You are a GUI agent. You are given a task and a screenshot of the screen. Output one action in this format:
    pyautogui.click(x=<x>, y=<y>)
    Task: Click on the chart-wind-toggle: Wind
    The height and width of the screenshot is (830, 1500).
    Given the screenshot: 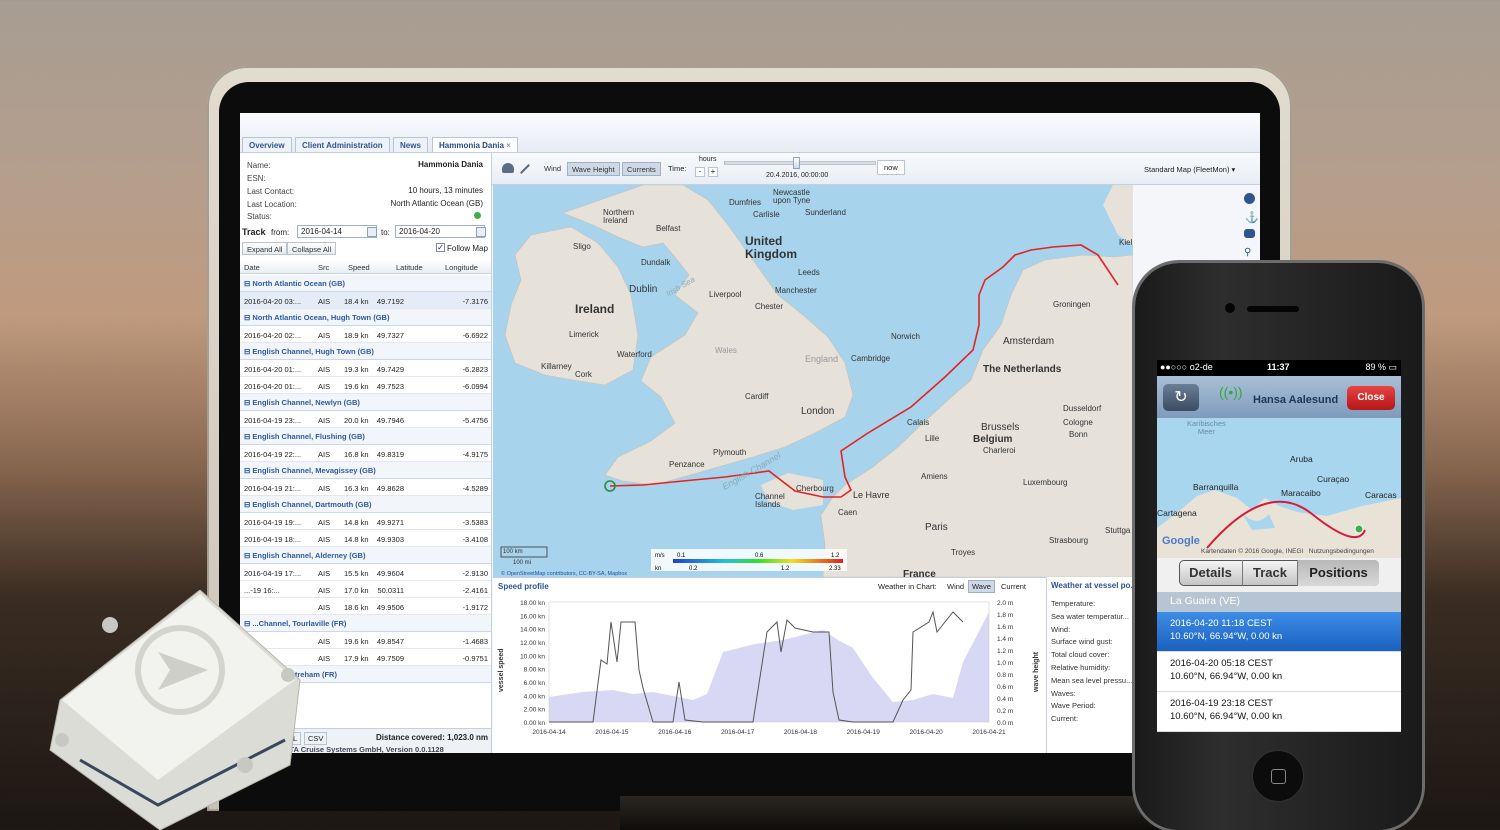 What is the action you would take?
    pyautogui.click(x=955, y=586)
    